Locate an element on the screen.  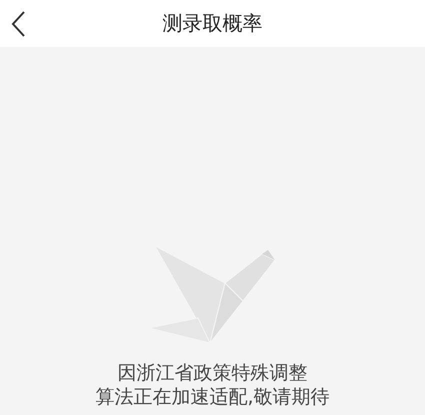
notice-text: 因浙江省政策特殊调整 is located at coordinates (212, 373).